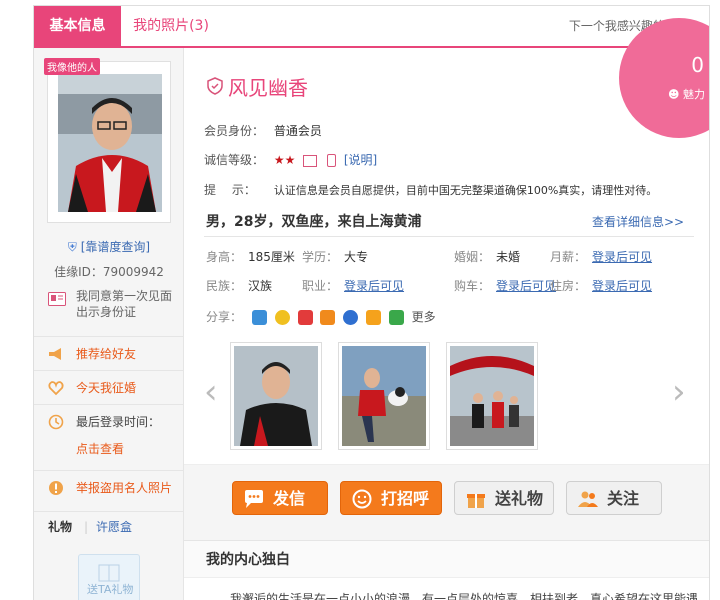 Image resolution: width=720 pixels, height=600 pixels. I want to click on recommend-to-friend: 推荐给好友, so click(109, 353).